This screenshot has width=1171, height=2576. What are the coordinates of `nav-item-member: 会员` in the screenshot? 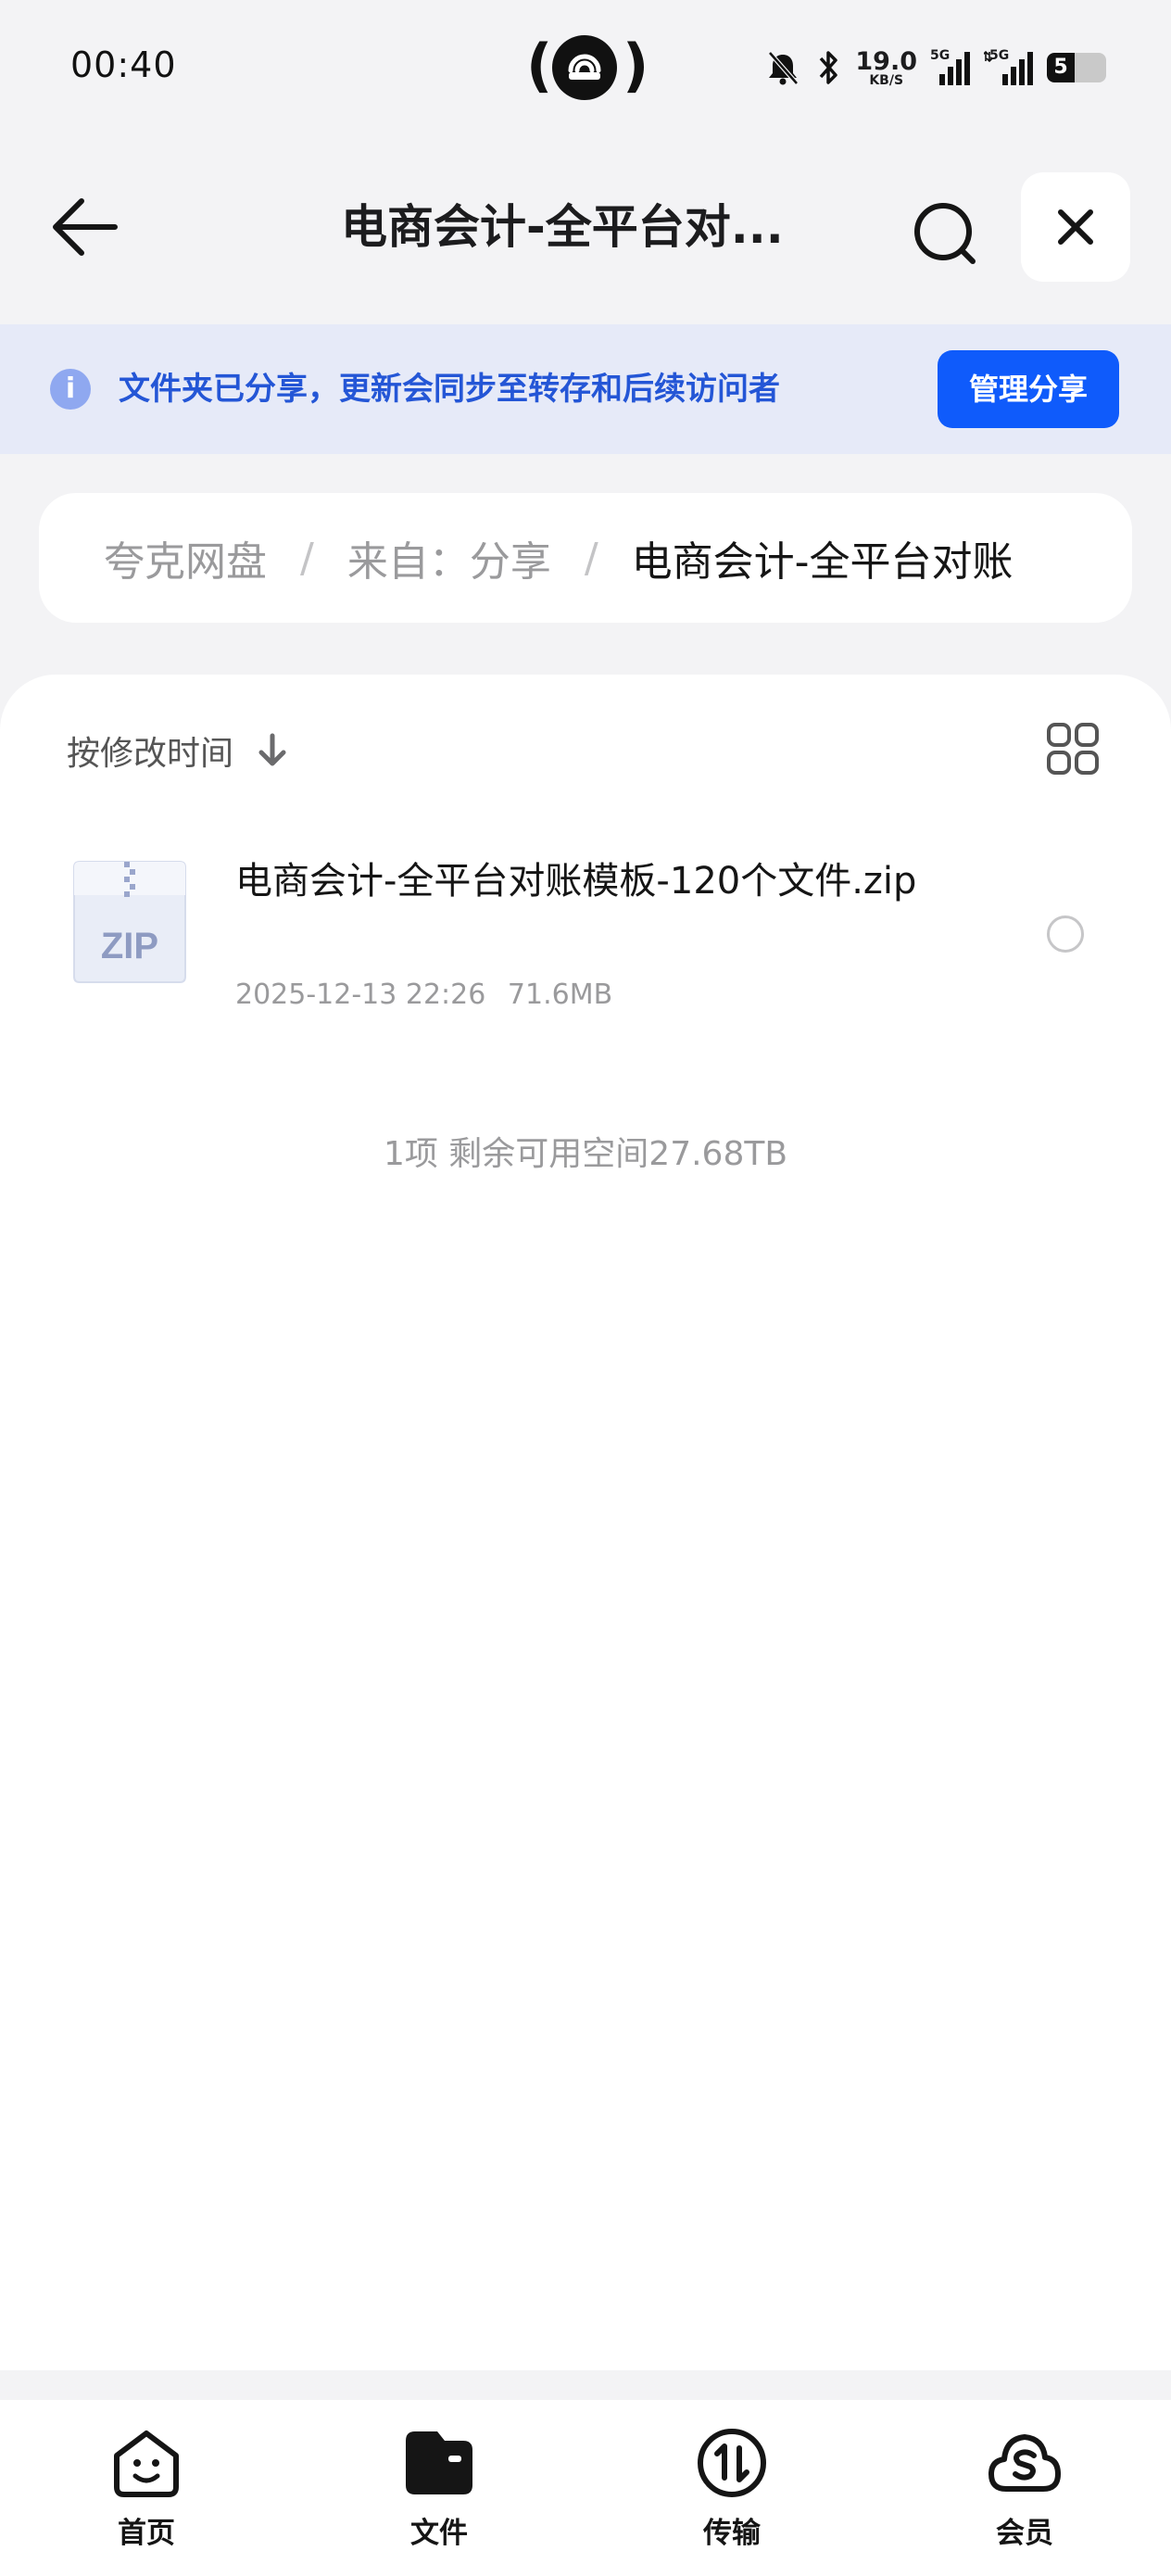 It's located at (1024, 2488).